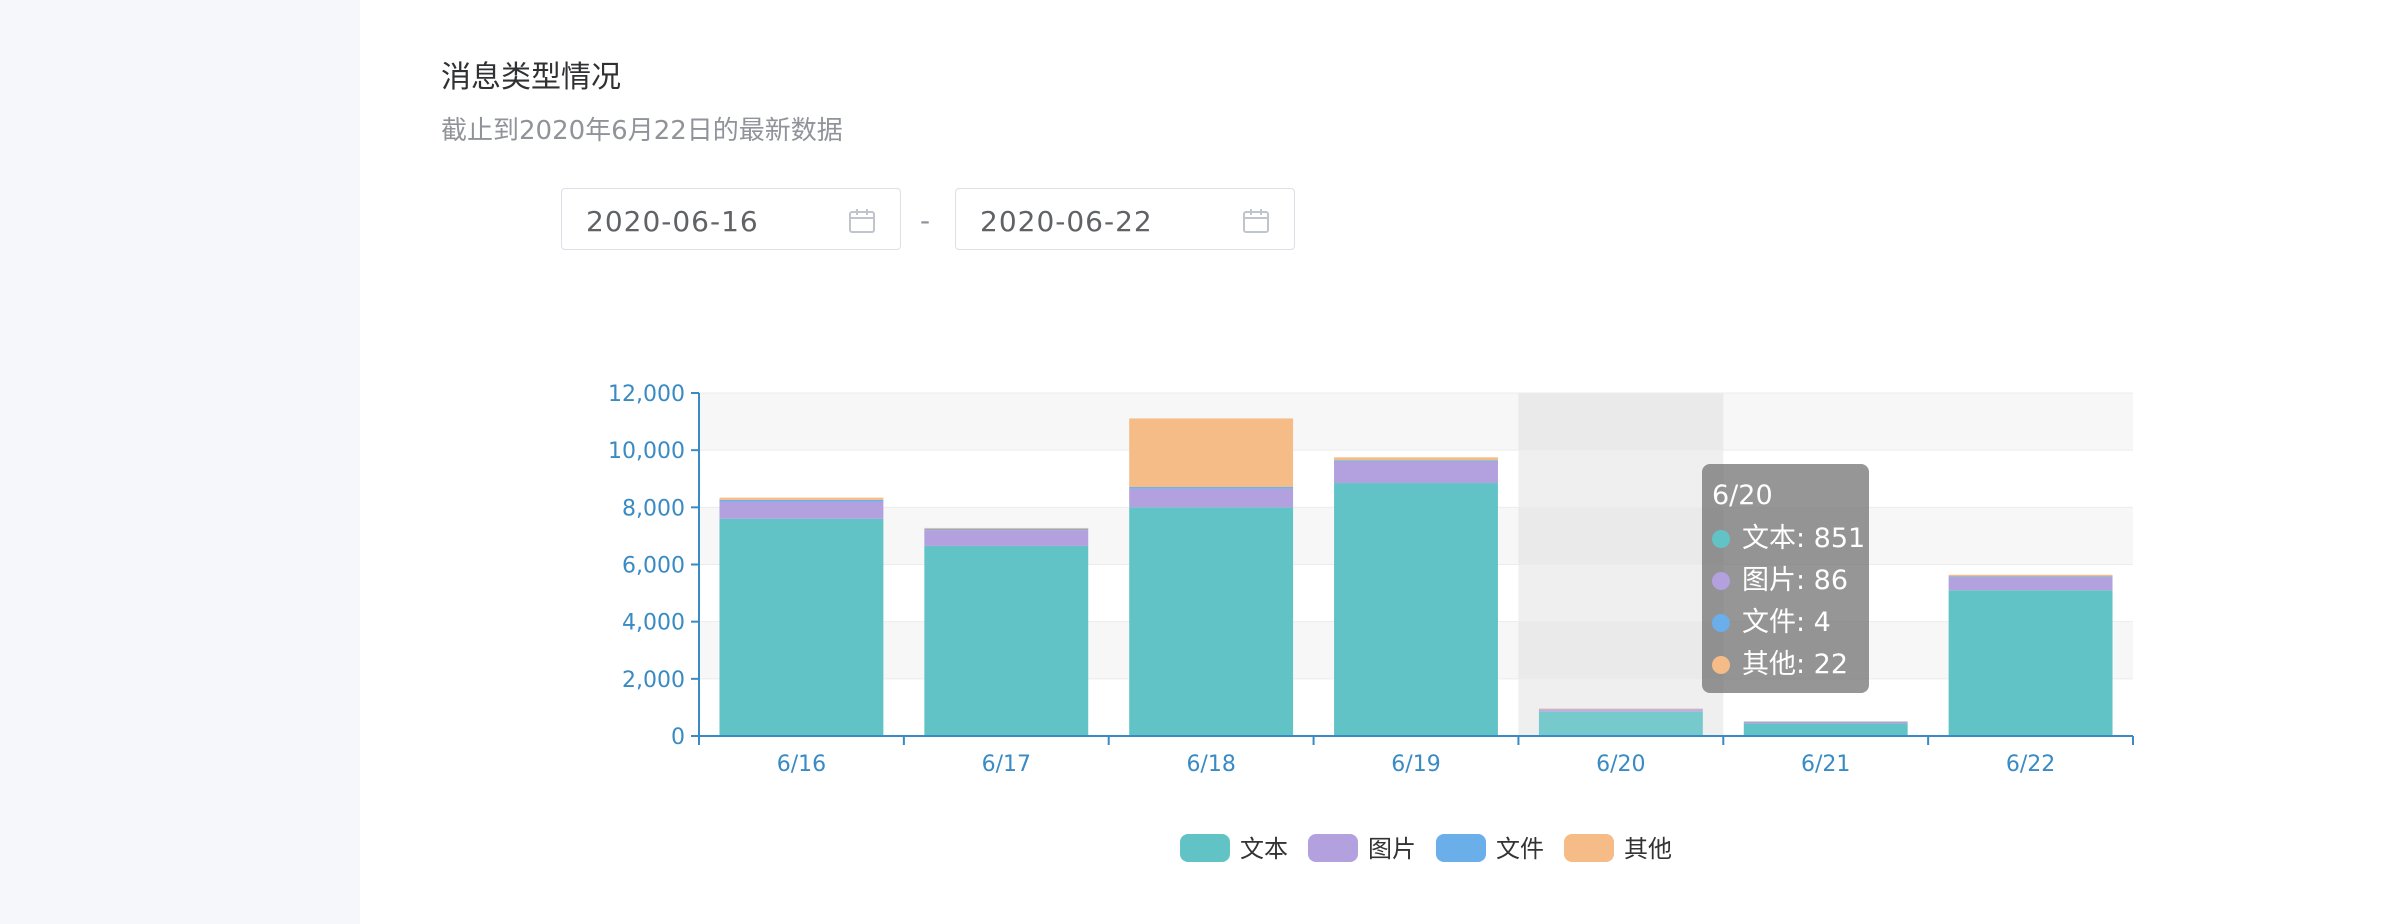 The image size is (2402, 924). I want to click on tooltip-row-image: 图片: 86, so click(1785, 581).